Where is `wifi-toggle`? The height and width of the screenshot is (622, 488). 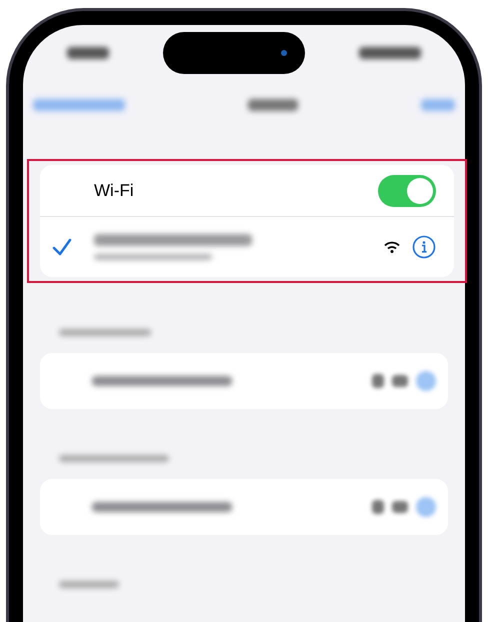 wifi-toggle is located at coordinates (407, 190).